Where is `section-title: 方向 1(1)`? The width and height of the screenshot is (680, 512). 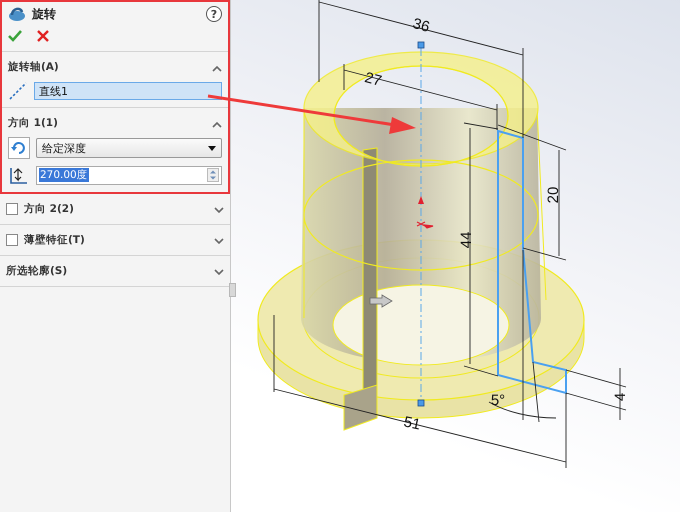
section-title: 方向 1(1) is located at coordinates (33, 123).